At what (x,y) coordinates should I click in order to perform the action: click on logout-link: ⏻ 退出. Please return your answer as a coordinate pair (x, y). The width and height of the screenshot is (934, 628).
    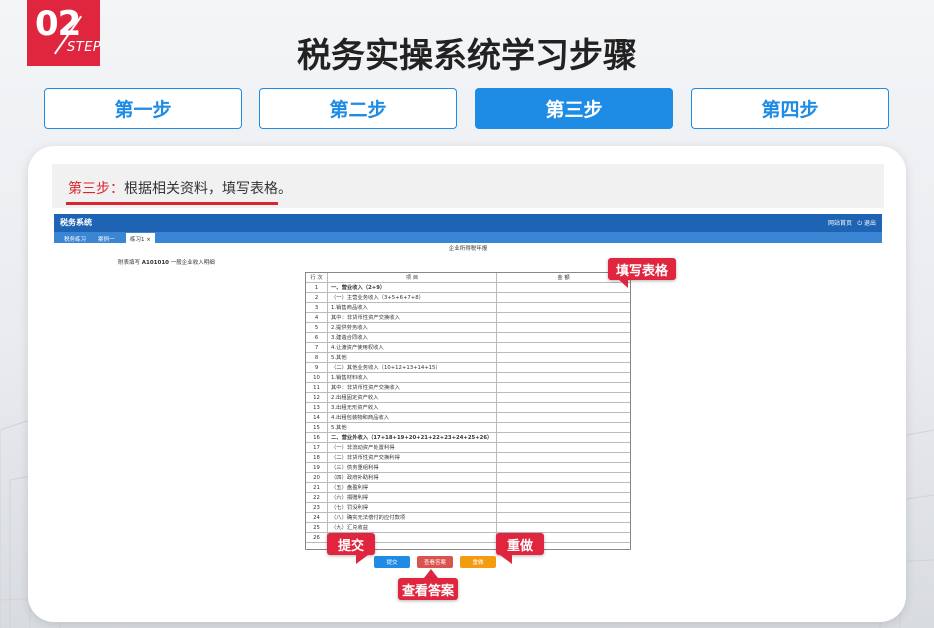
    Looking at the image, I should click on (866, 223).